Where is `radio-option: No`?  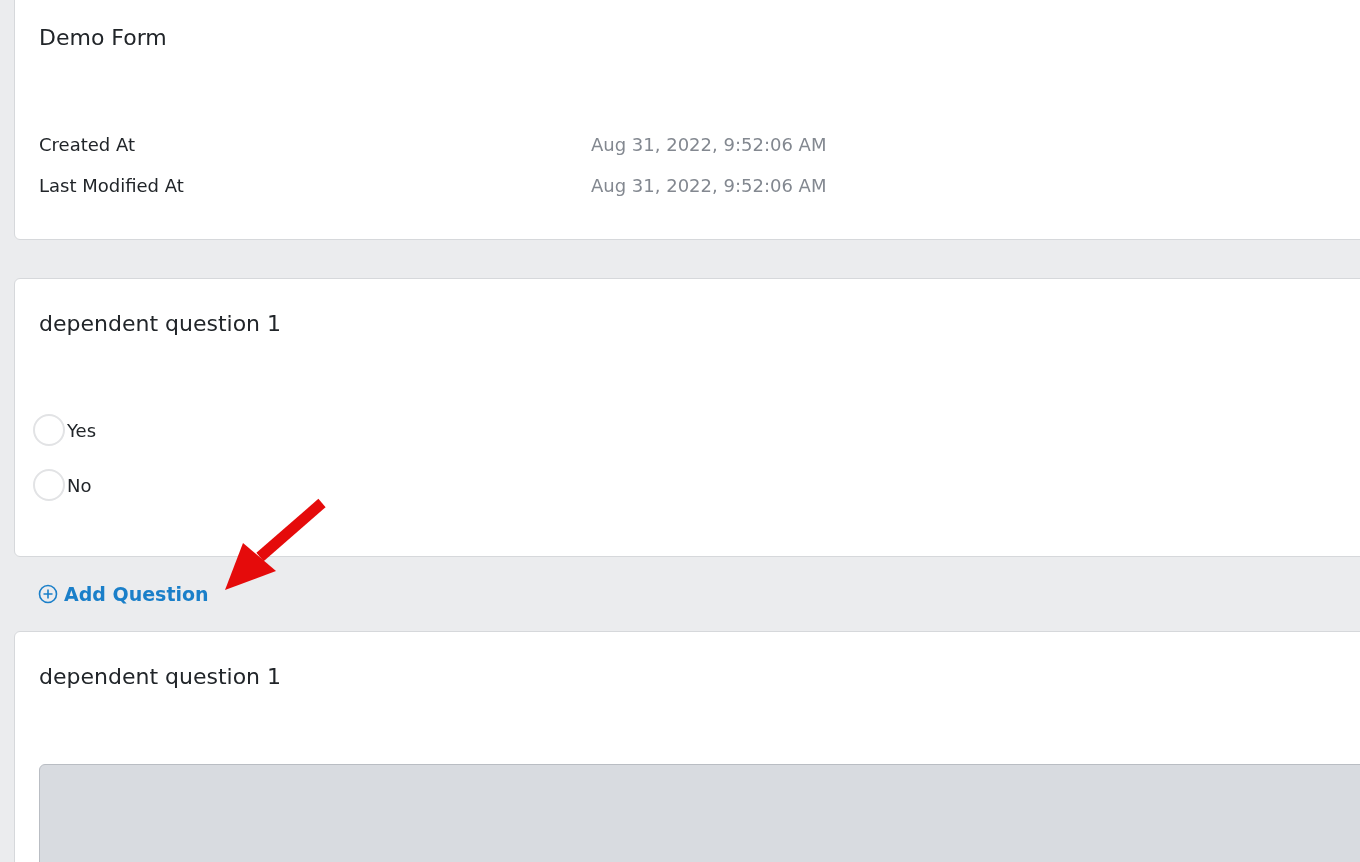
radio-option: No is located at coordinates (696, 485).